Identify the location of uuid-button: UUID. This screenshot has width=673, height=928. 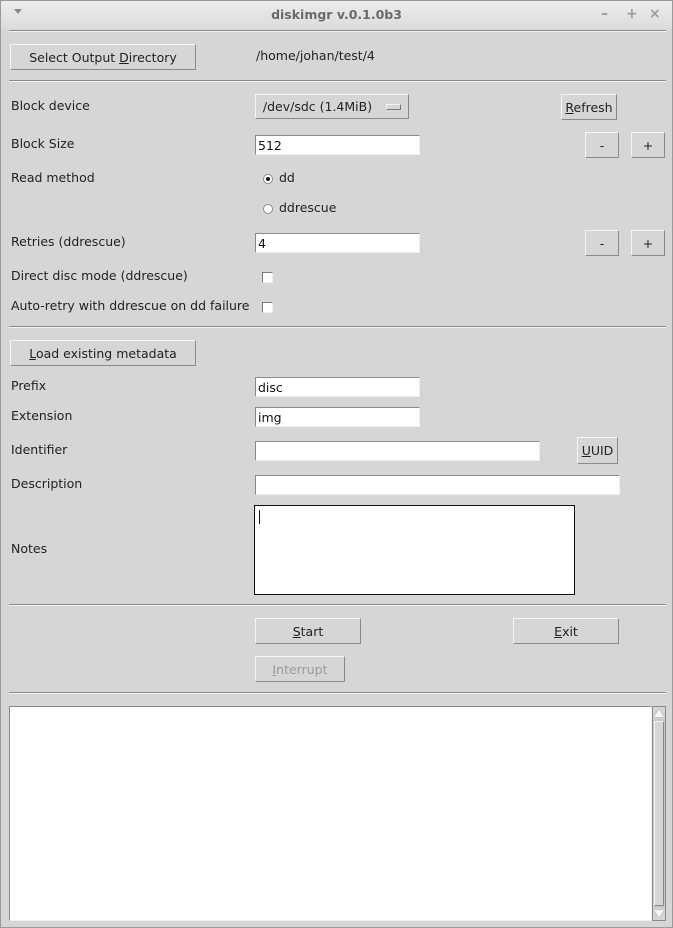
(597, 450).